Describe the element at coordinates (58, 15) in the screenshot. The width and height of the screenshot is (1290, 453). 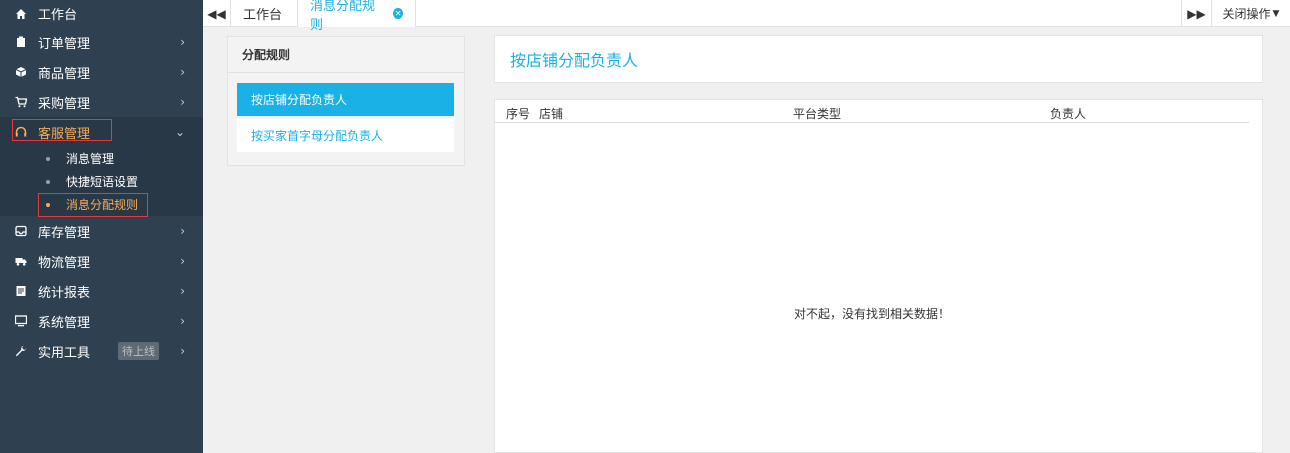
I see `sidebar-item-label: 工作台` at that location.